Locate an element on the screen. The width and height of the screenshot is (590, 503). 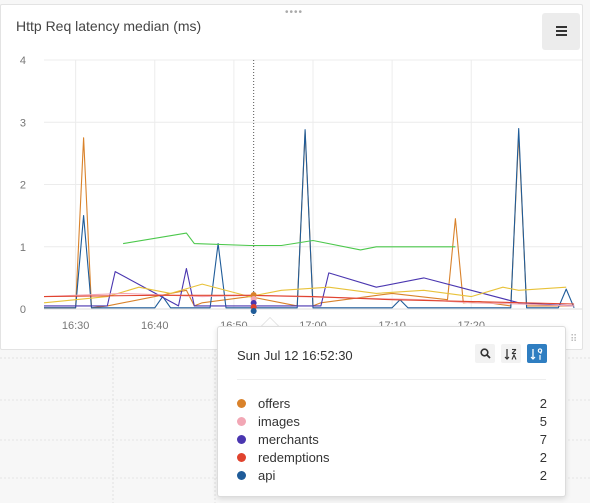
tooltip-legend-item: merchants 7 is located at coordinates (392, 440).